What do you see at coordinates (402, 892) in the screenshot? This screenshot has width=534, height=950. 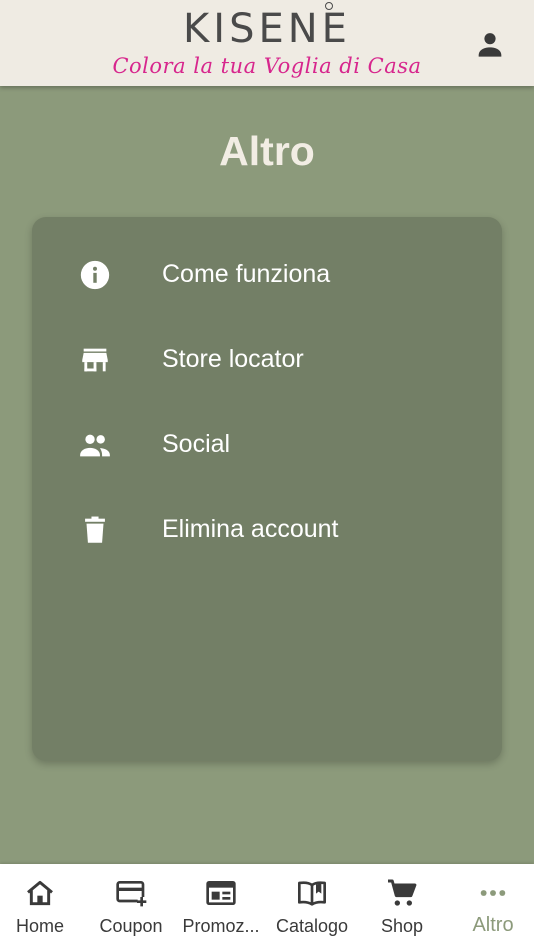 I see `cart-icon` at bounding box center [402, 892].